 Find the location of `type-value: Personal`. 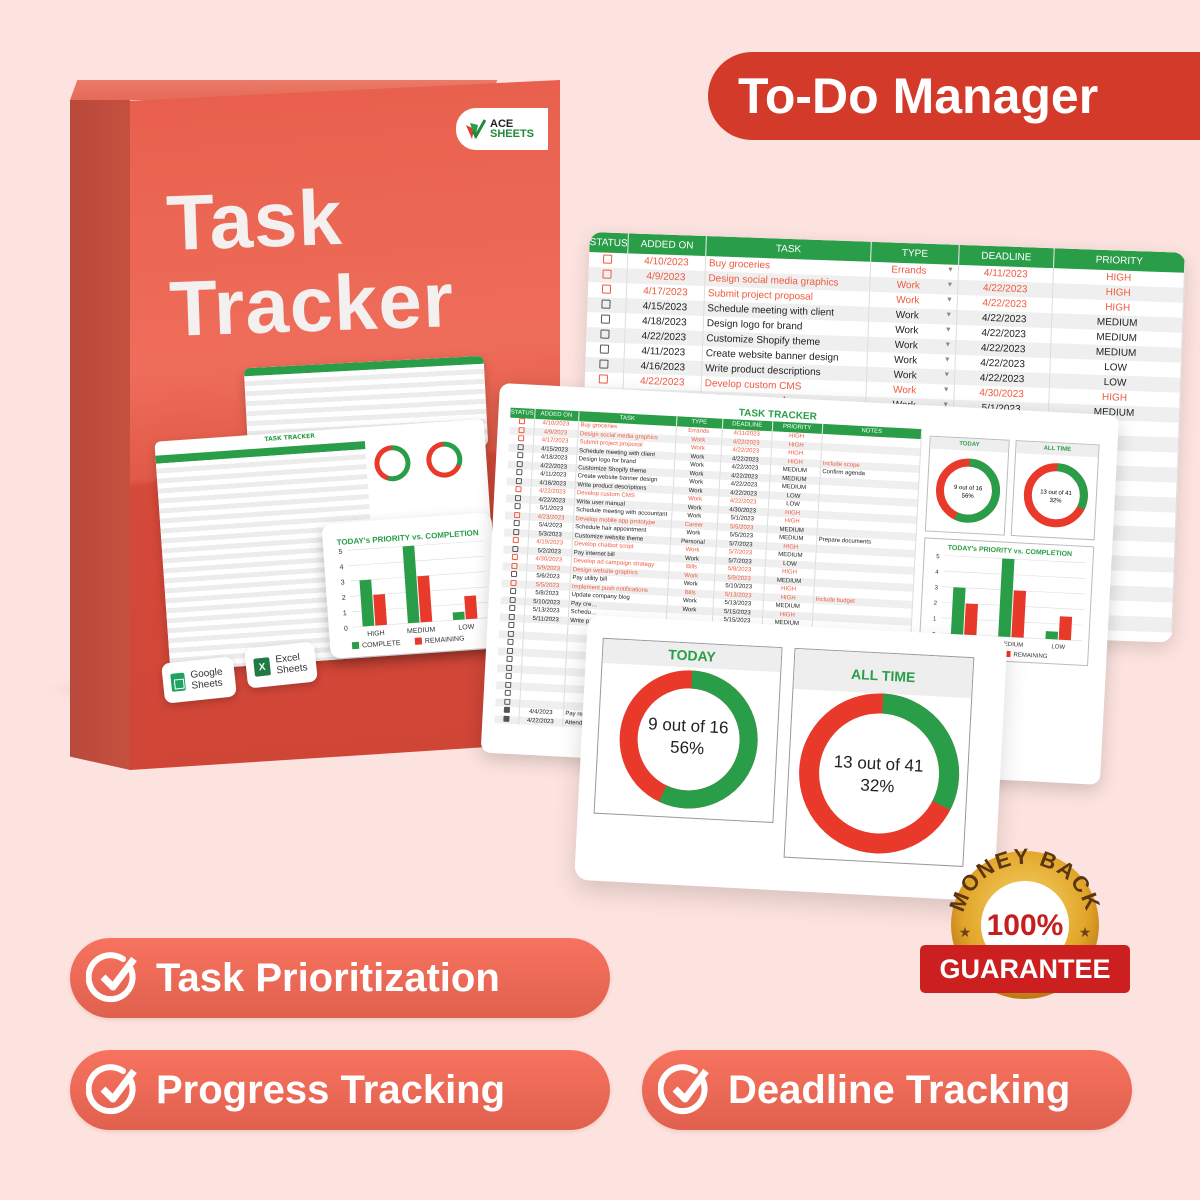

type-value: Personal is located at coordinates (692, 542).